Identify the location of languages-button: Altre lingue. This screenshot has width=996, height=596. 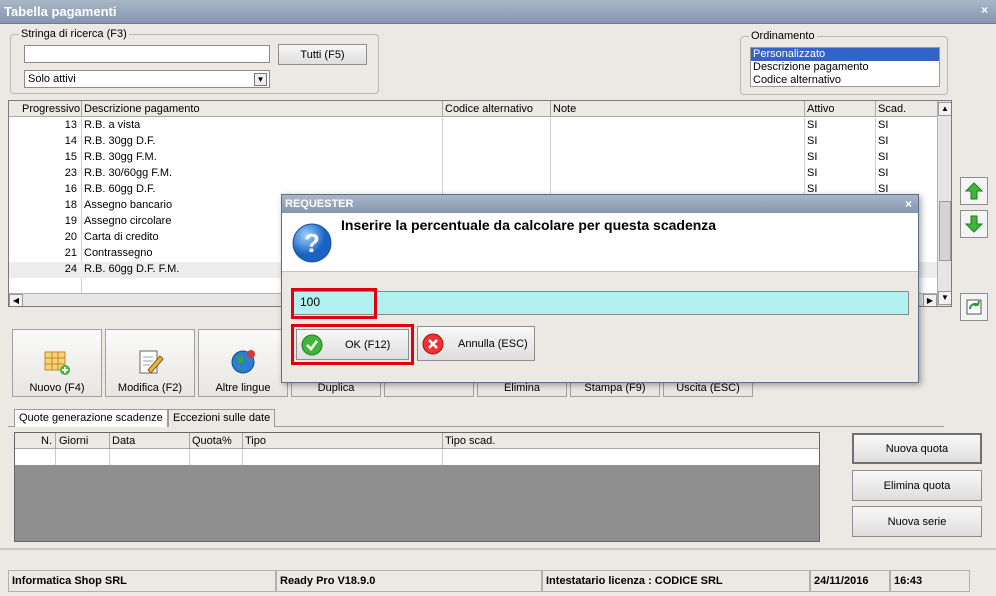
(243, 363).